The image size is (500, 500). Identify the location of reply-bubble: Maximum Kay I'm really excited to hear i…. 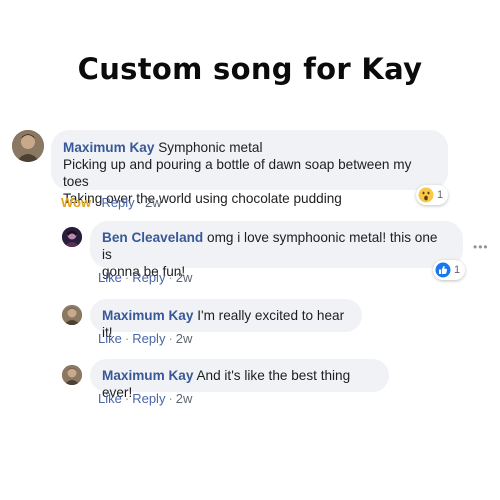
(226, 319).